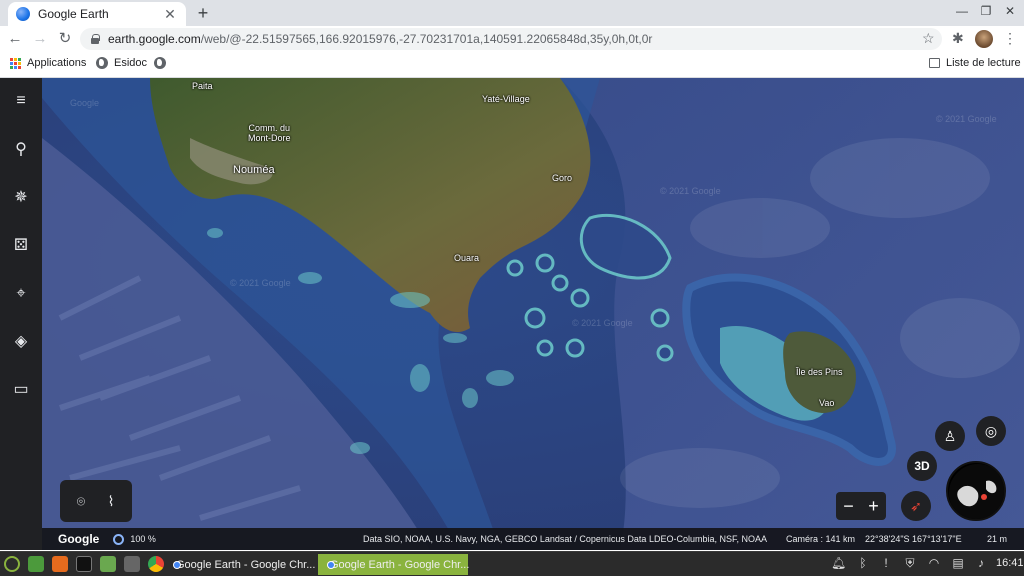 The image size is (1024, 576). What do you see at coordinates (986, 11) in the screenshot?
I see `restore-icon: ❐` at bounding box center [986, 11].